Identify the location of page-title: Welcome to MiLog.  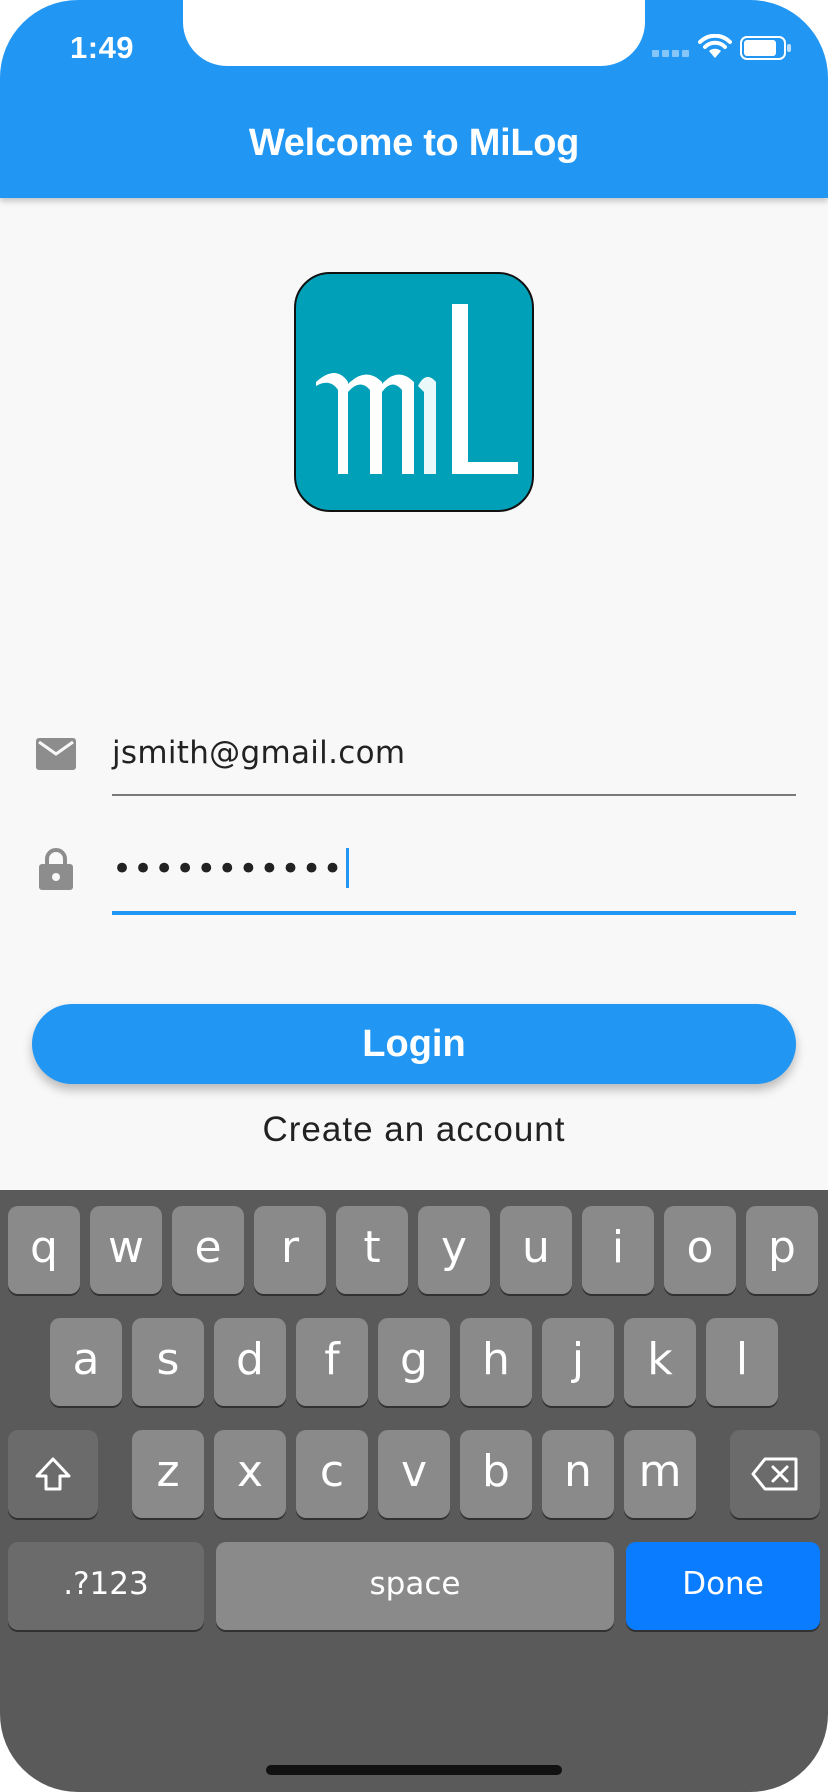
(414, 143).